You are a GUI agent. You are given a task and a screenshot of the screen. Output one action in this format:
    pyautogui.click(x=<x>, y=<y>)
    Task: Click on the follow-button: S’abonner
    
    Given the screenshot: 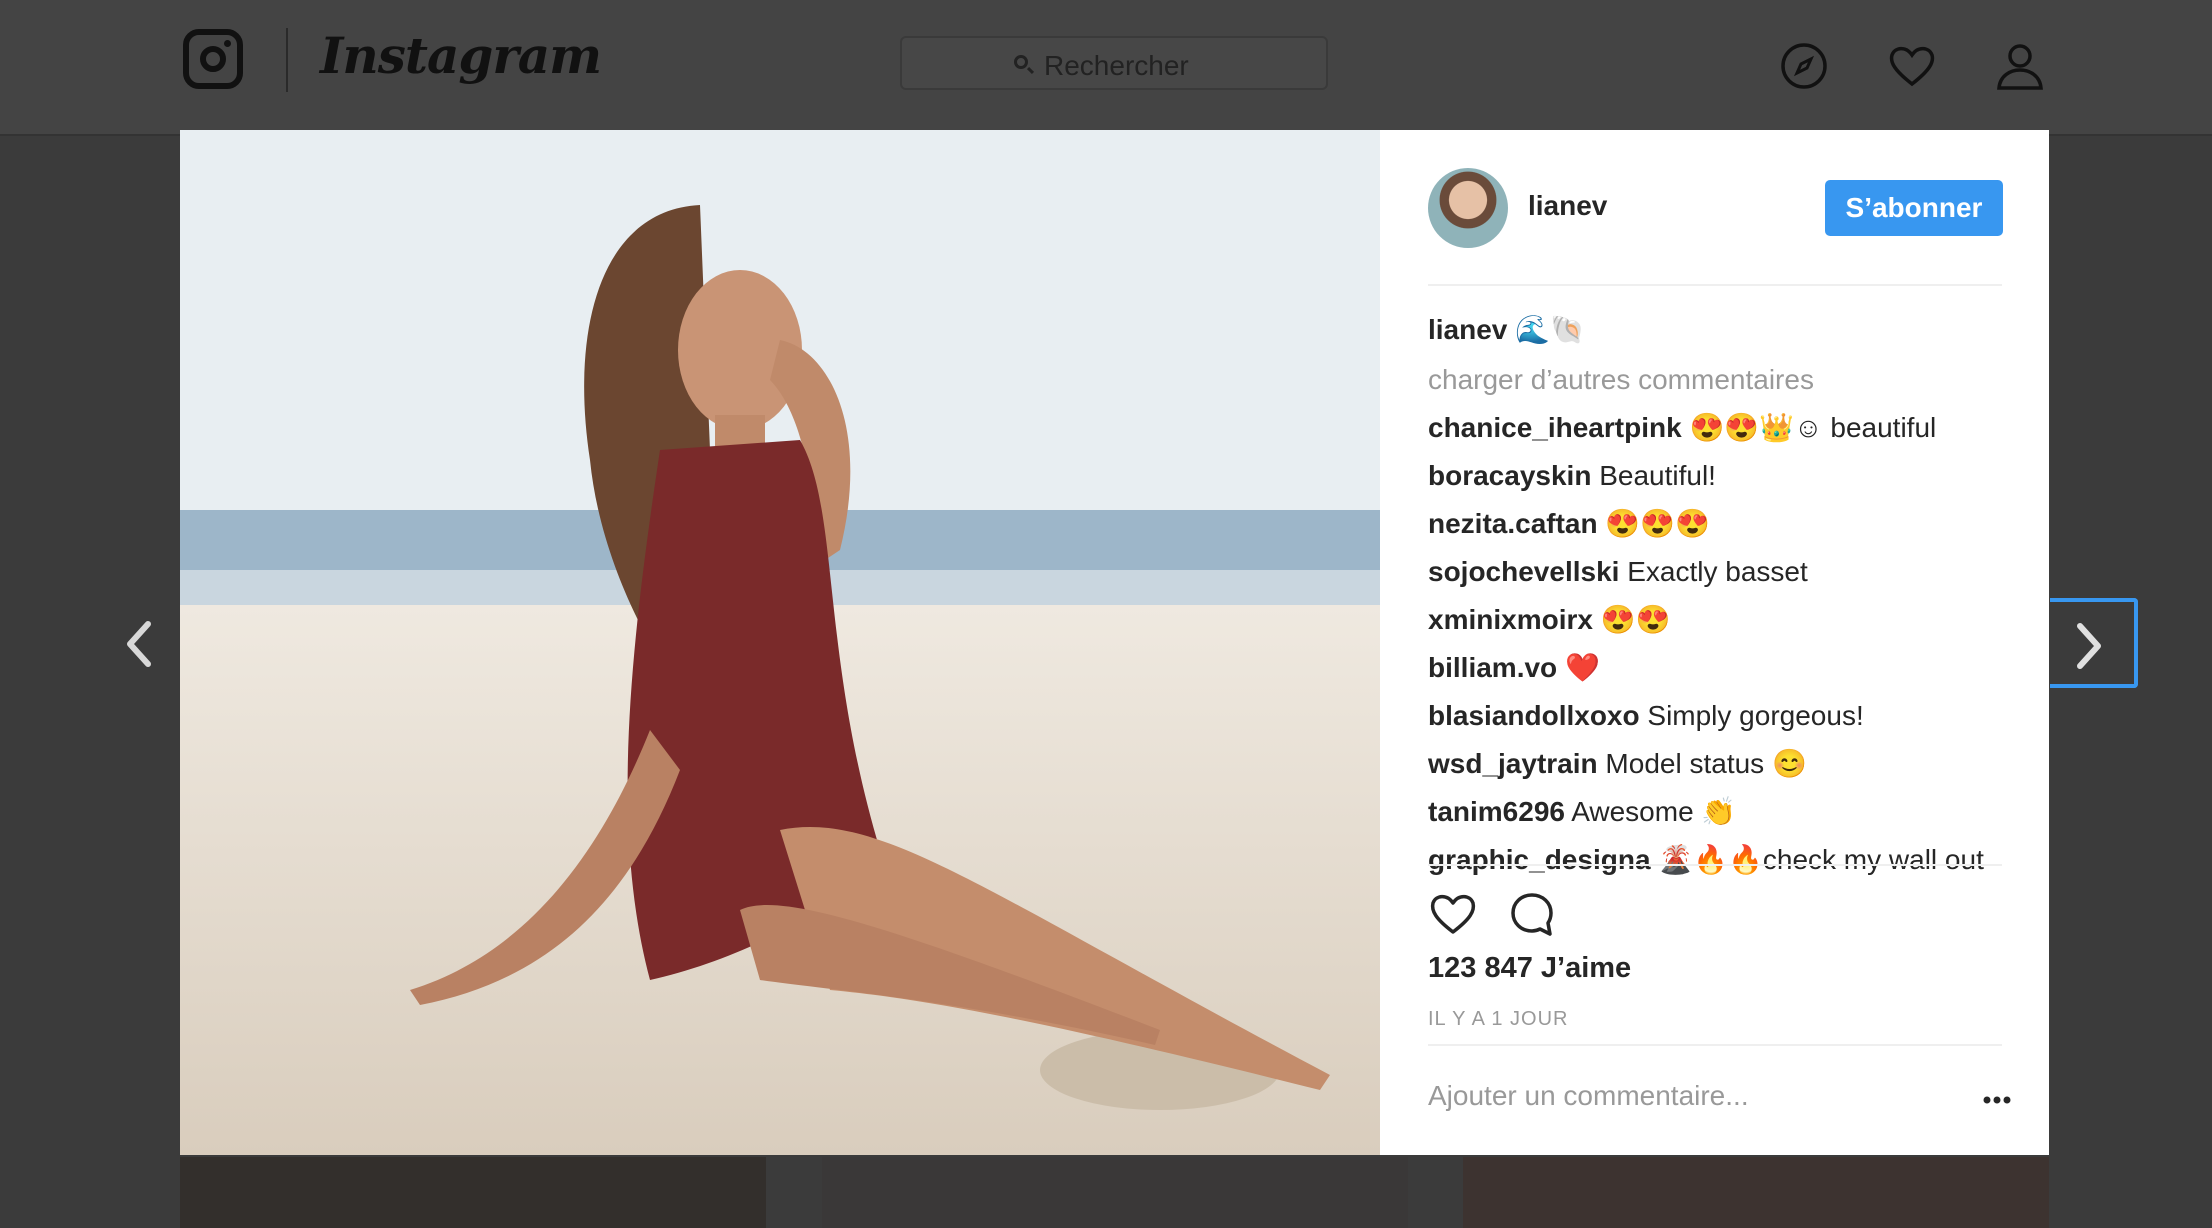 What is the action you would take?
    pyautogui.click(x=1914, y=208)
    